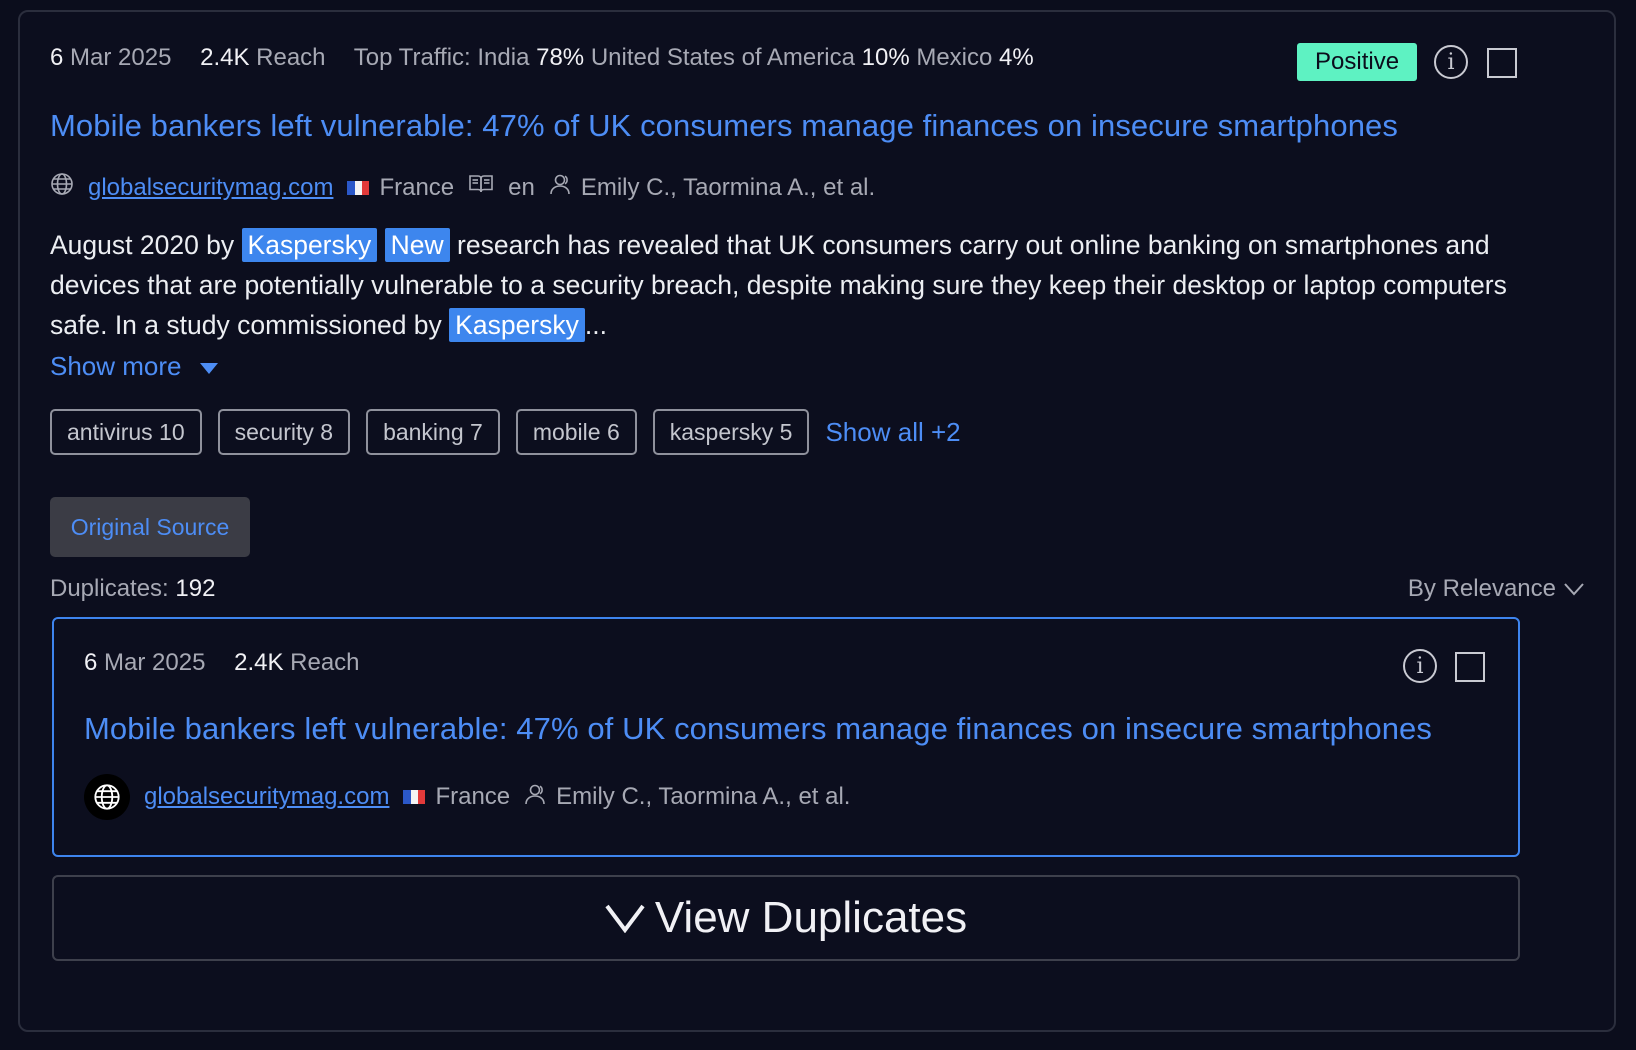 The height and width of the screenshot is (1050, 1636). I want to click on traffic-pct: 4%, so click(1016, 57).